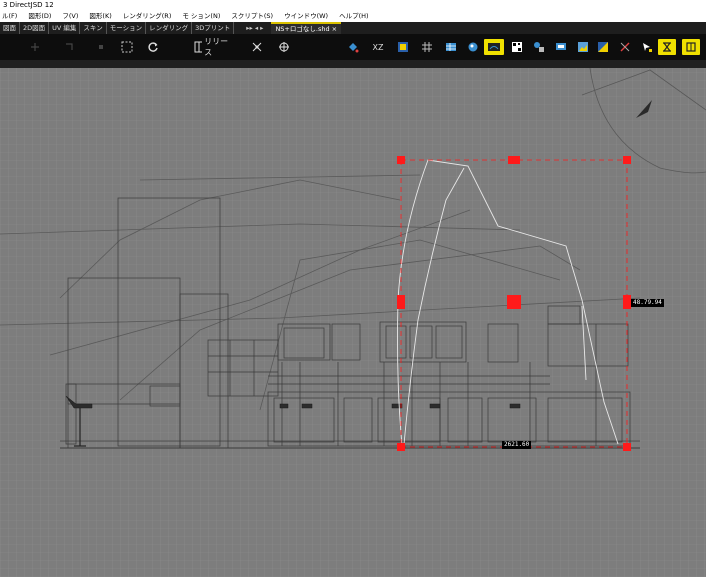 Image resolution: width=706 pixels, height=577 pixels. Describe the element at coordinates (494, 47) in the screenshot. I see `render-view-button` at that location.